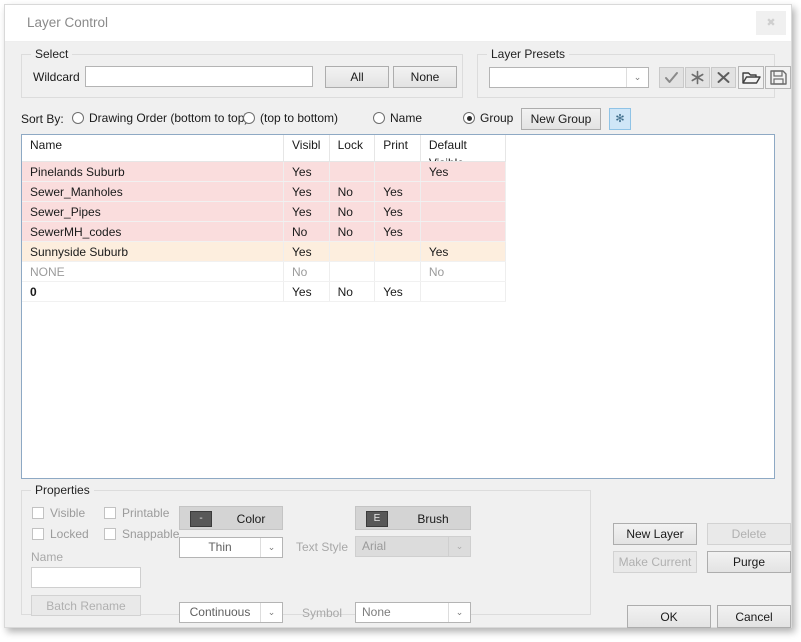 Image resolution: width=801 pixels, height=642 pixels. What do you see at coordinates (528, 54) in the screenshot?
I see `layer-presets-legend: Layer Presets` at bounding box center [528, 54].